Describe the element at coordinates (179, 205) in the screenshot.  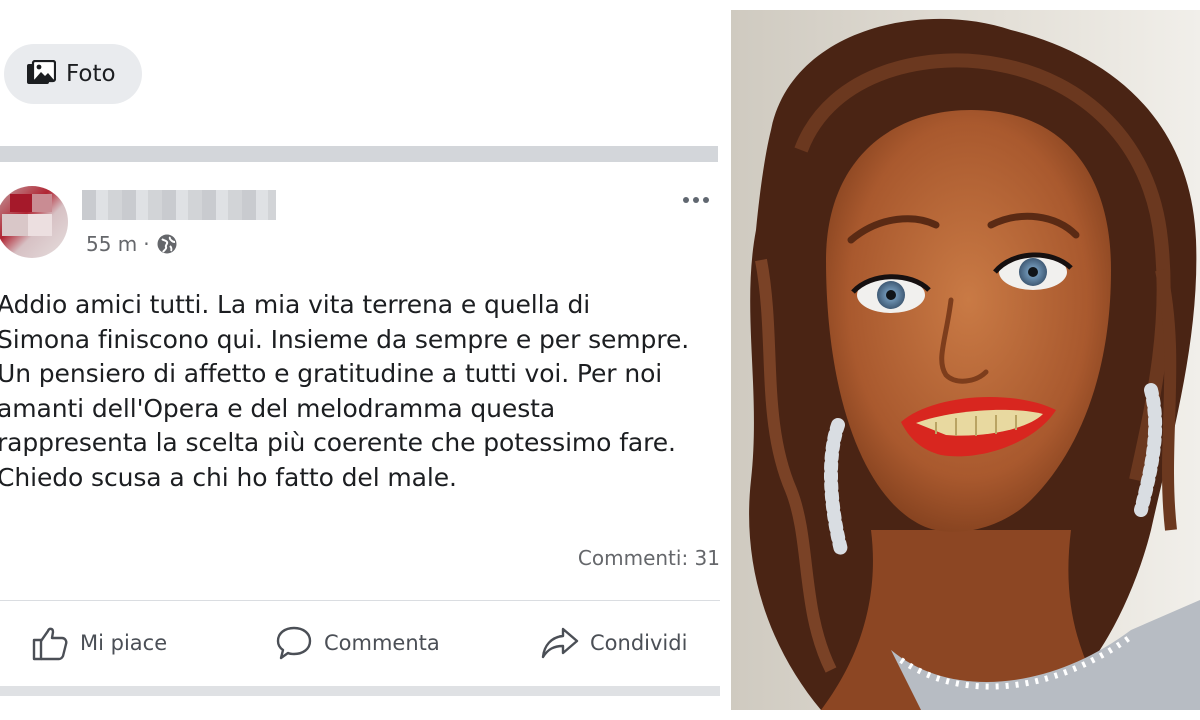
I see `blurred-author-name` at that location.